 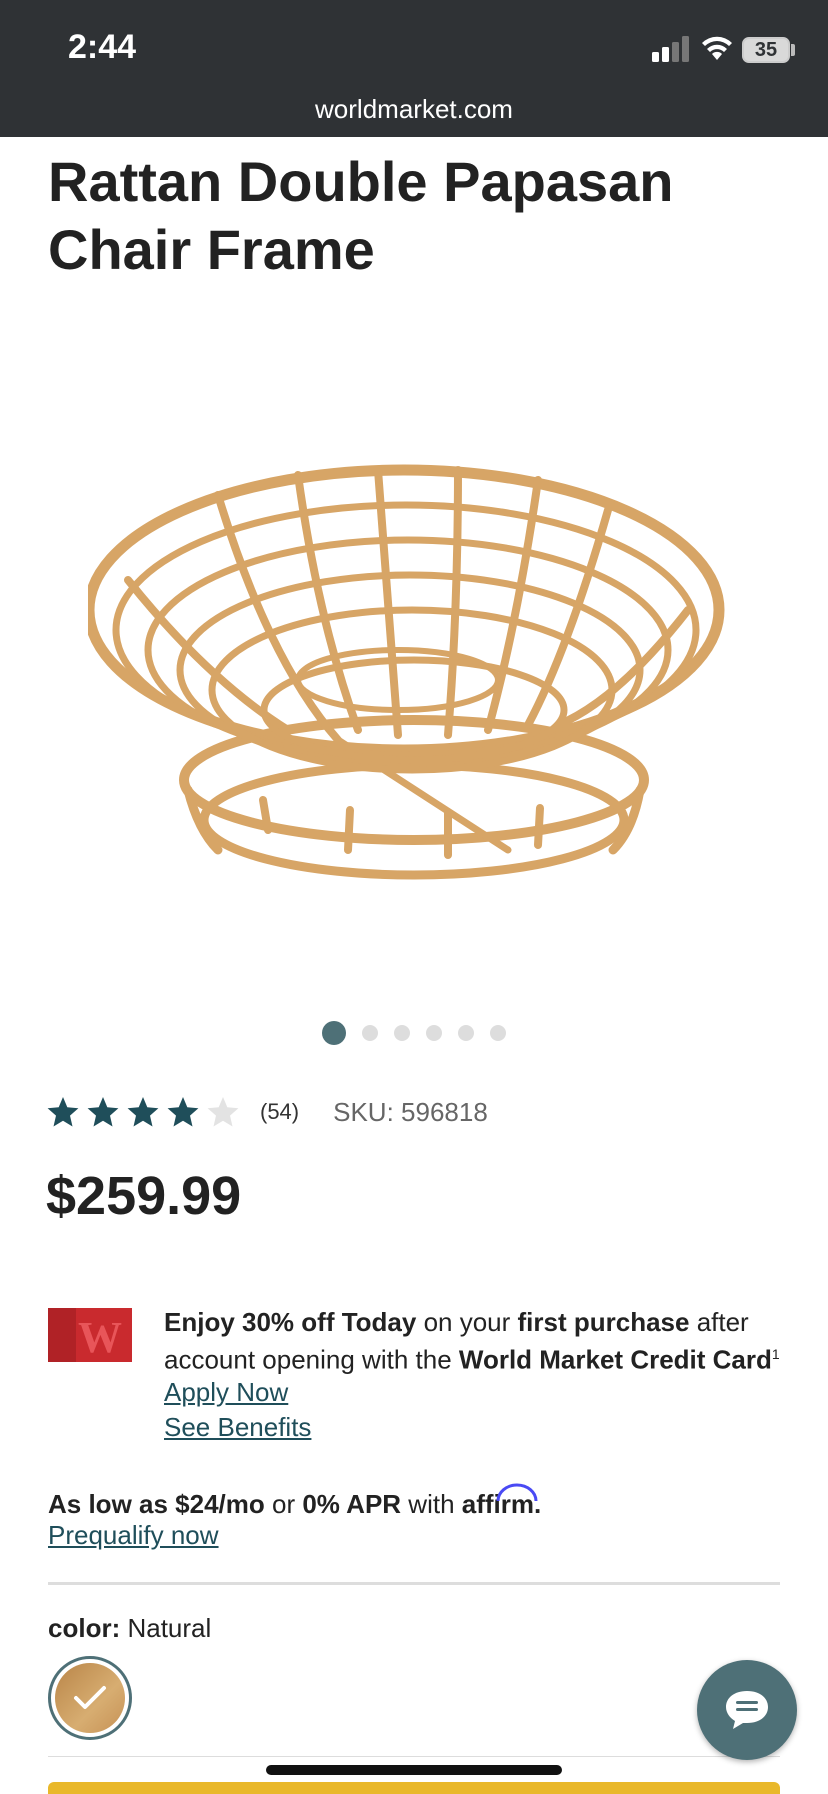 What do you see at coordinates (279, 1112) in the screenshot?
I see `review-count: (54)` at bounding box center [279, 1112].